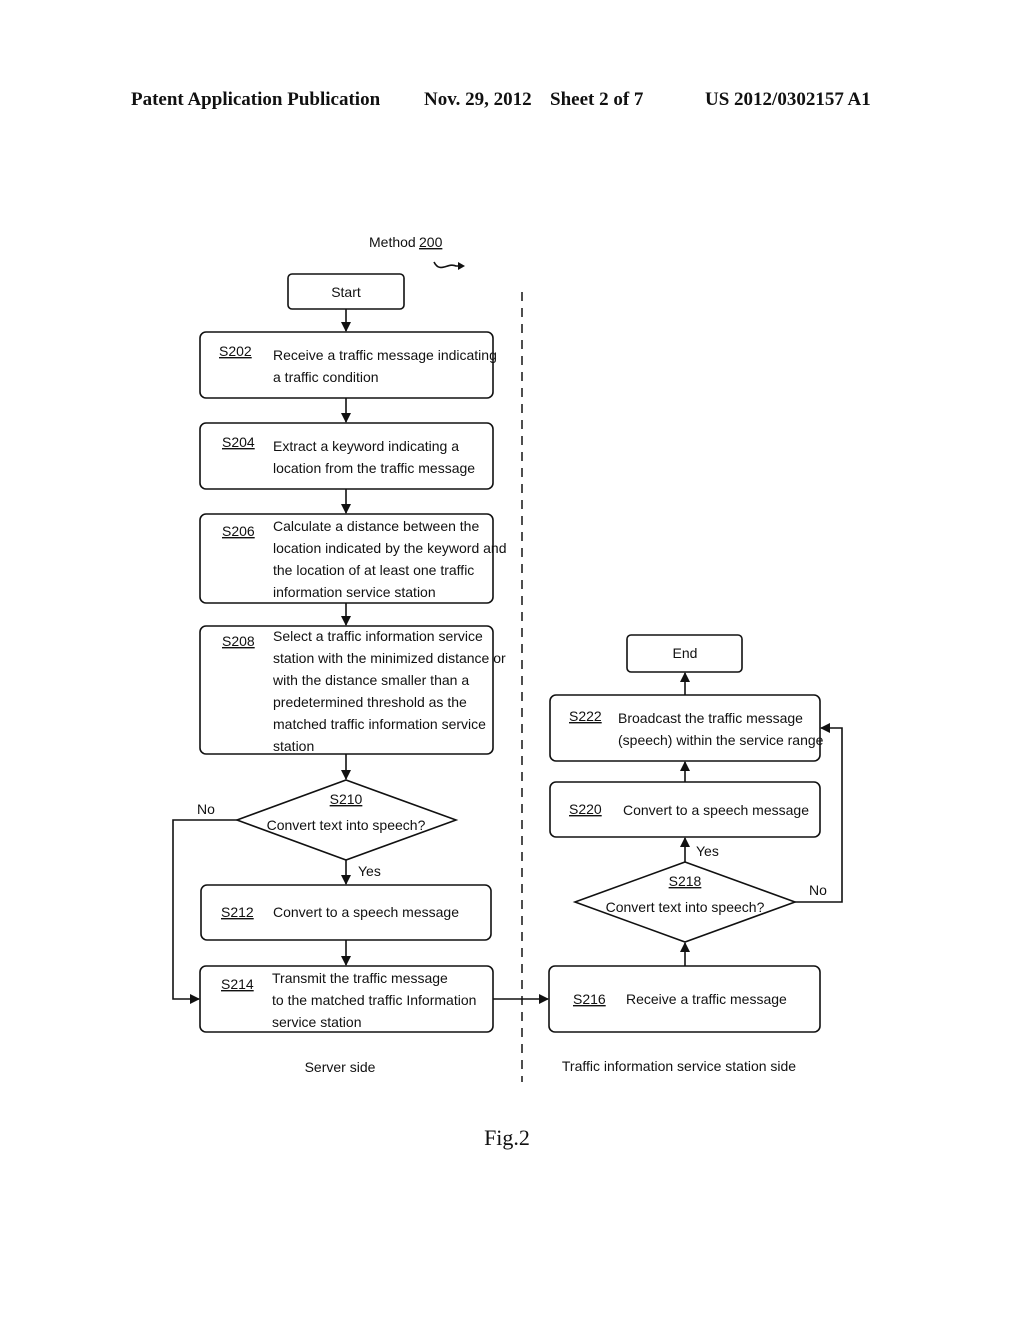  What do you see at coordinates (340, 1067) in the screenshot?
I see `server-side-label: Server side` at bounding box center [340, 1067].